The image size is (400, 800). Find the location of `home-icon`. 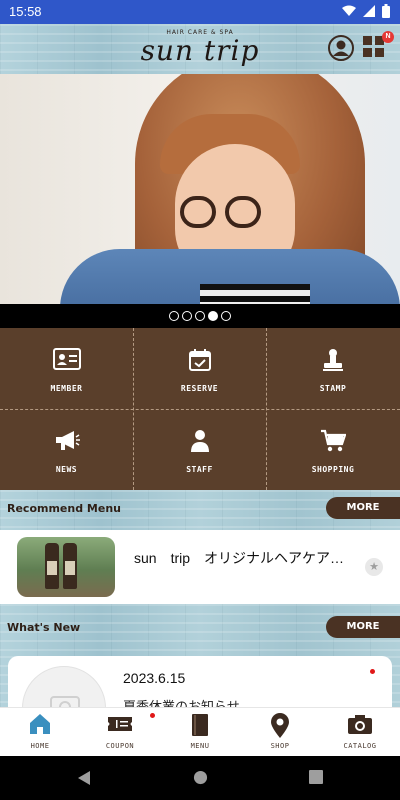

home-icon is located at coordinates (40, 724).